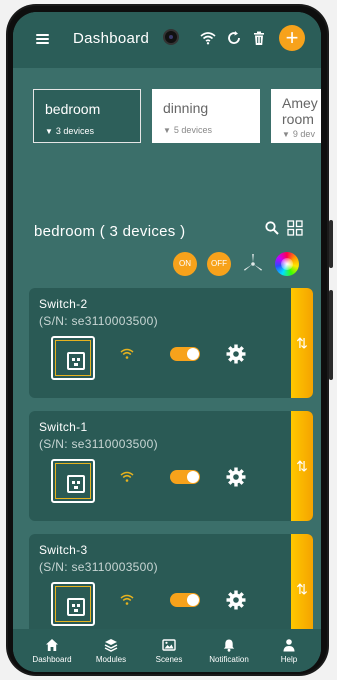  What do you see at coordinates (229, 659) in the screenshot?
I see `nav-label: Notification` at bounding box center [229, 659].